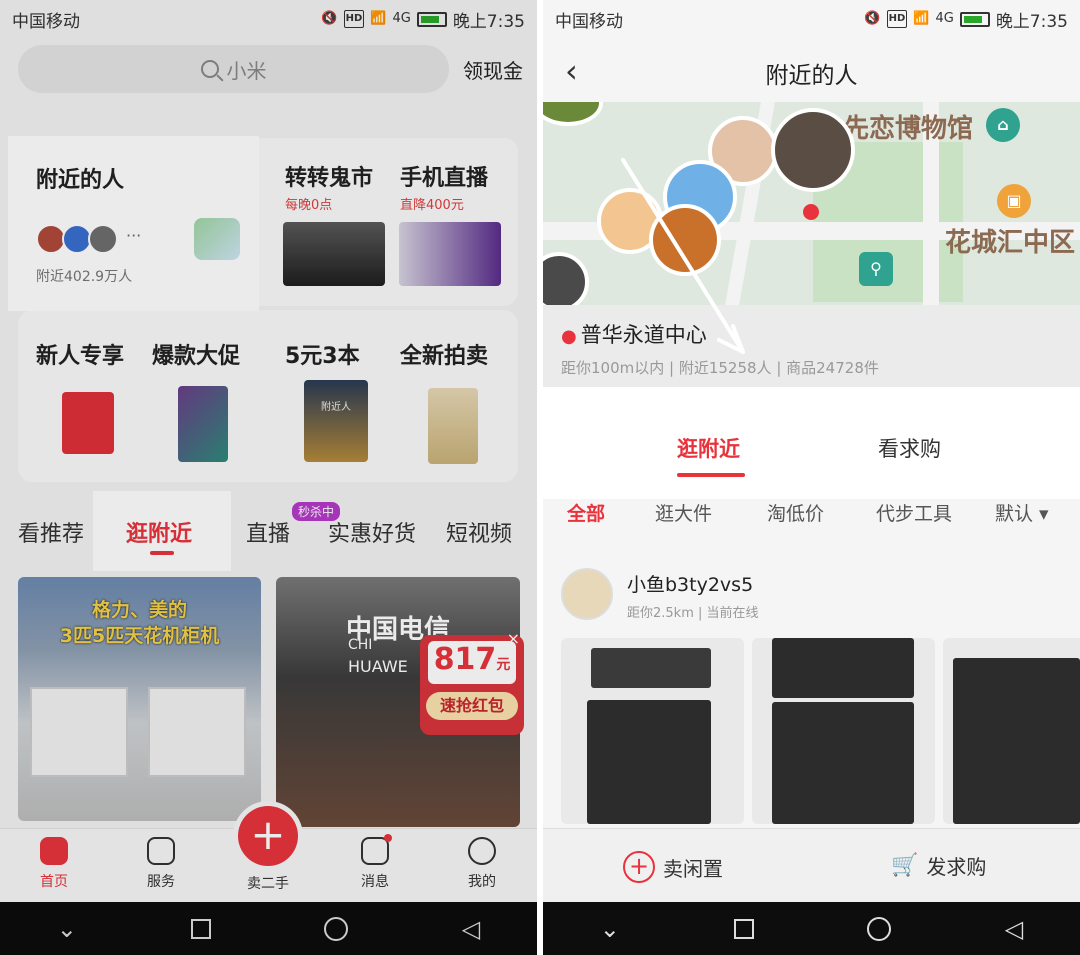 Image resolution: width=1080 pixels, height=955 pixels. I want to click on tab-browse-nearby: 逛附近, so click(708, 448).